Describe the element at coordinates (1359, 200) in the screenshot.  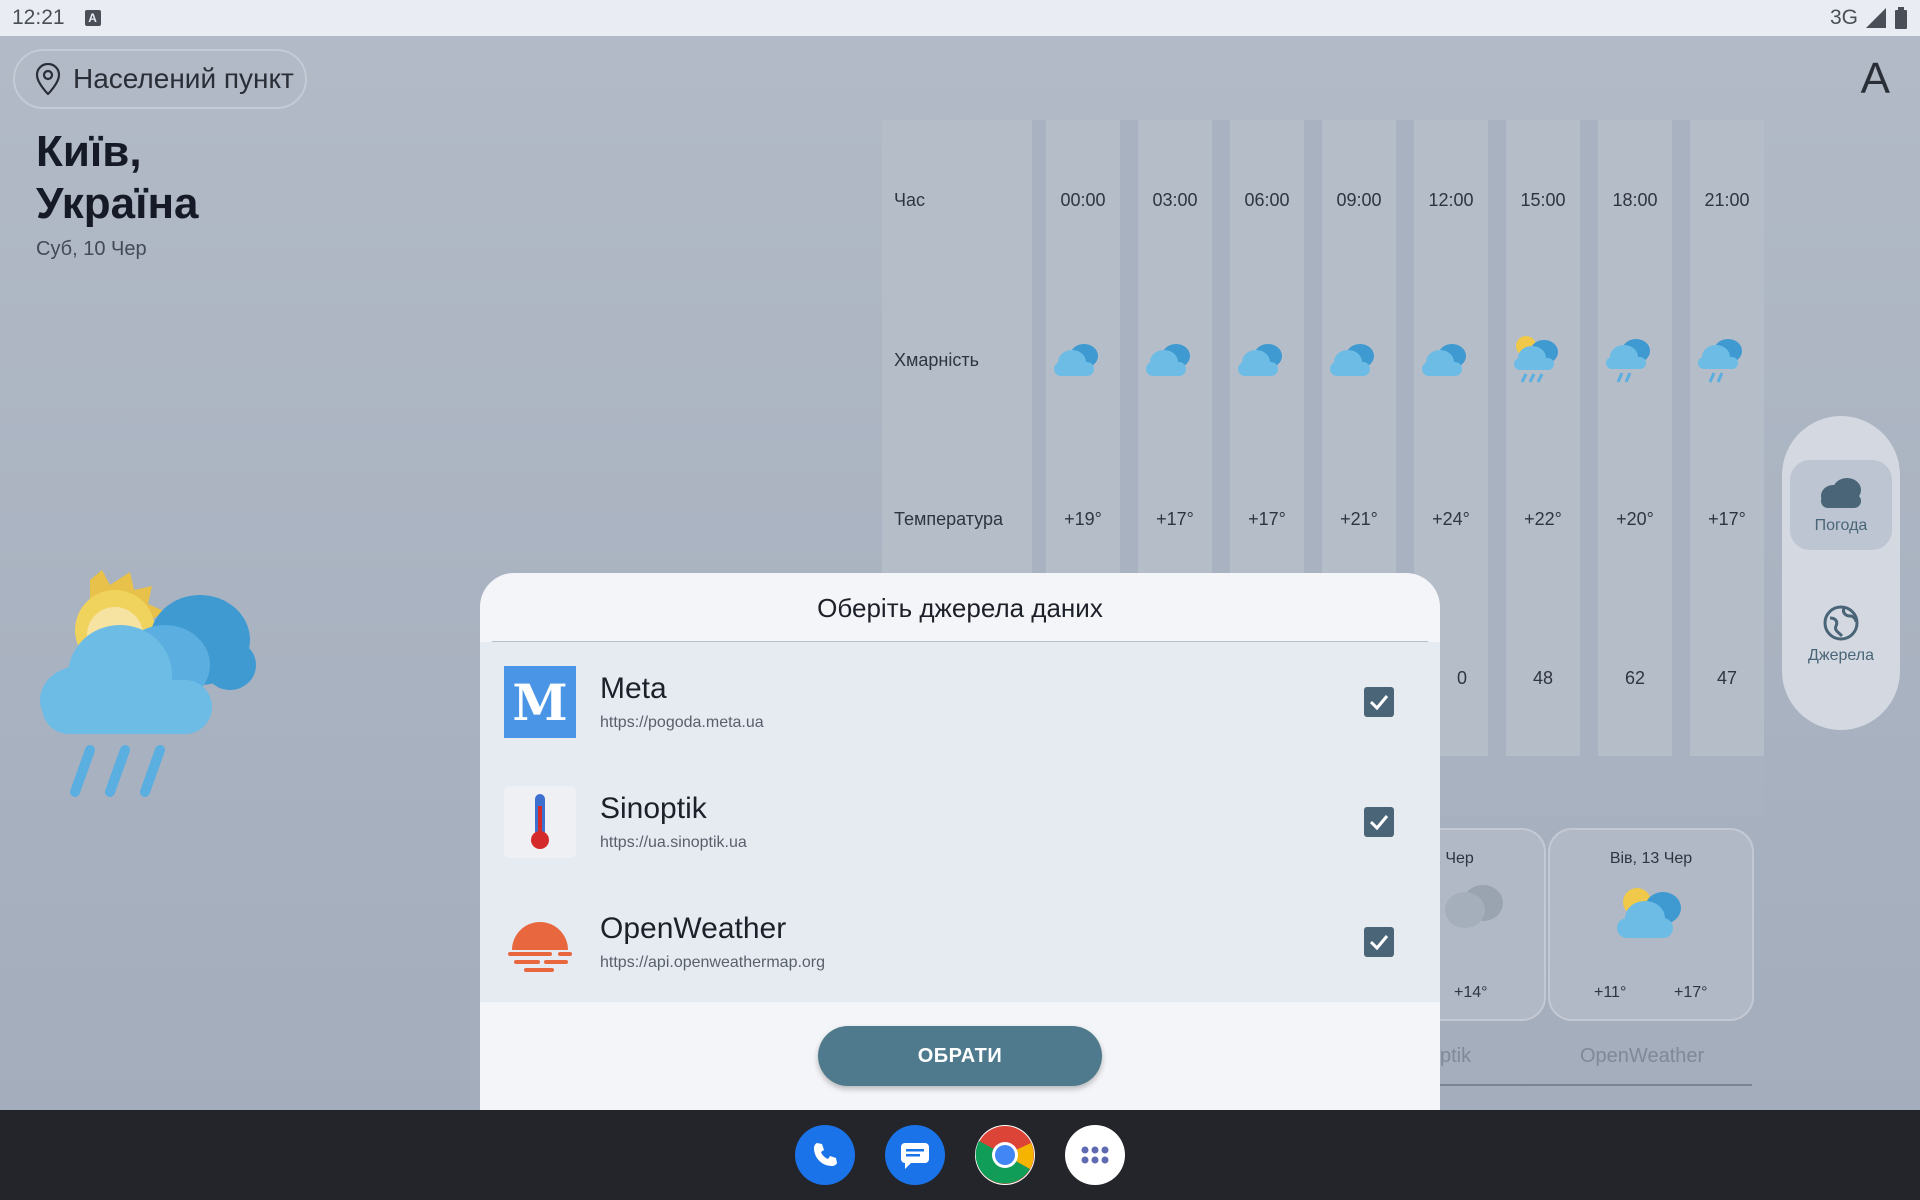
I see `time-cell: 09:00` at that location.